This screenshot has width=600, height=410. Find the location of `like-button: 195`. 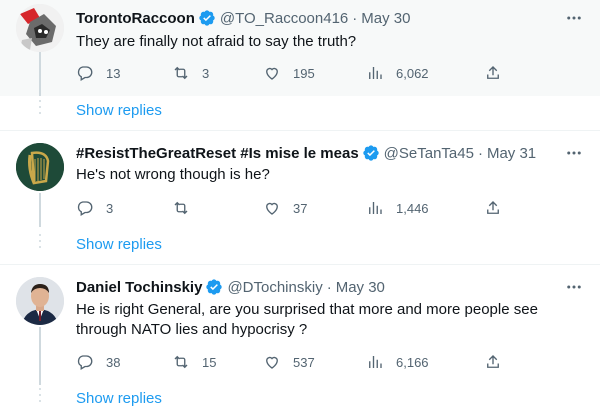

like-button: 195 is located at coordinates (289, 73).